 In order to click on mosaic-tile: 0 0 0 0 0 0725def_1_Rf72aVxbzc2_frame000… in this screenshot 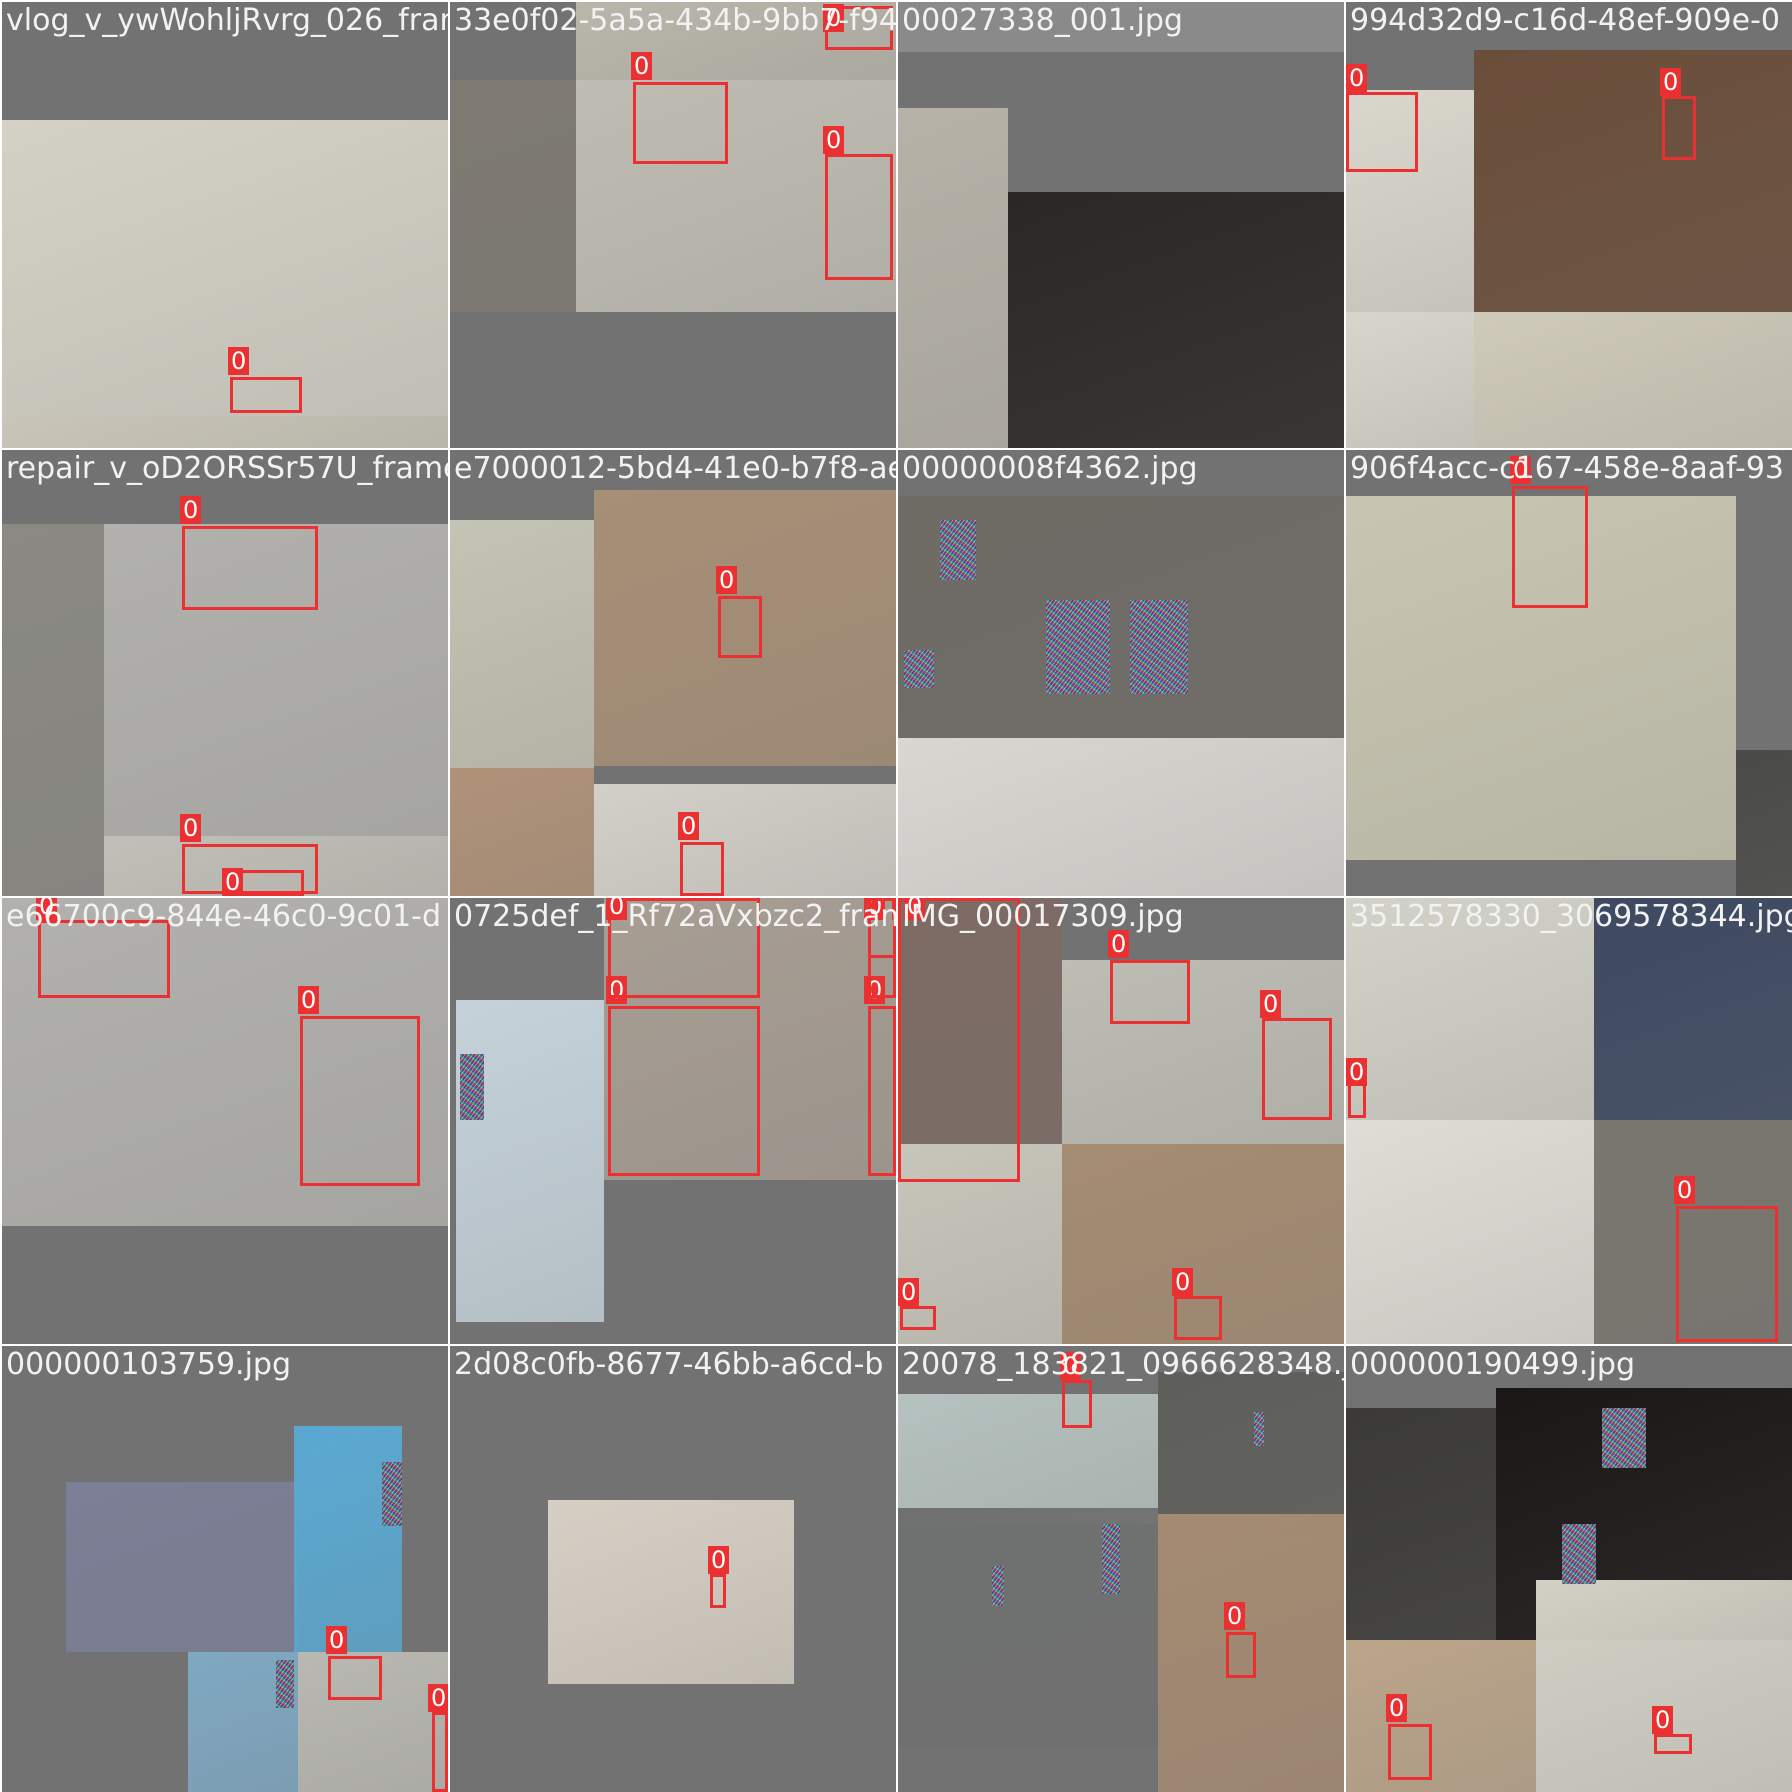, I will do `click(673, 1121)`.